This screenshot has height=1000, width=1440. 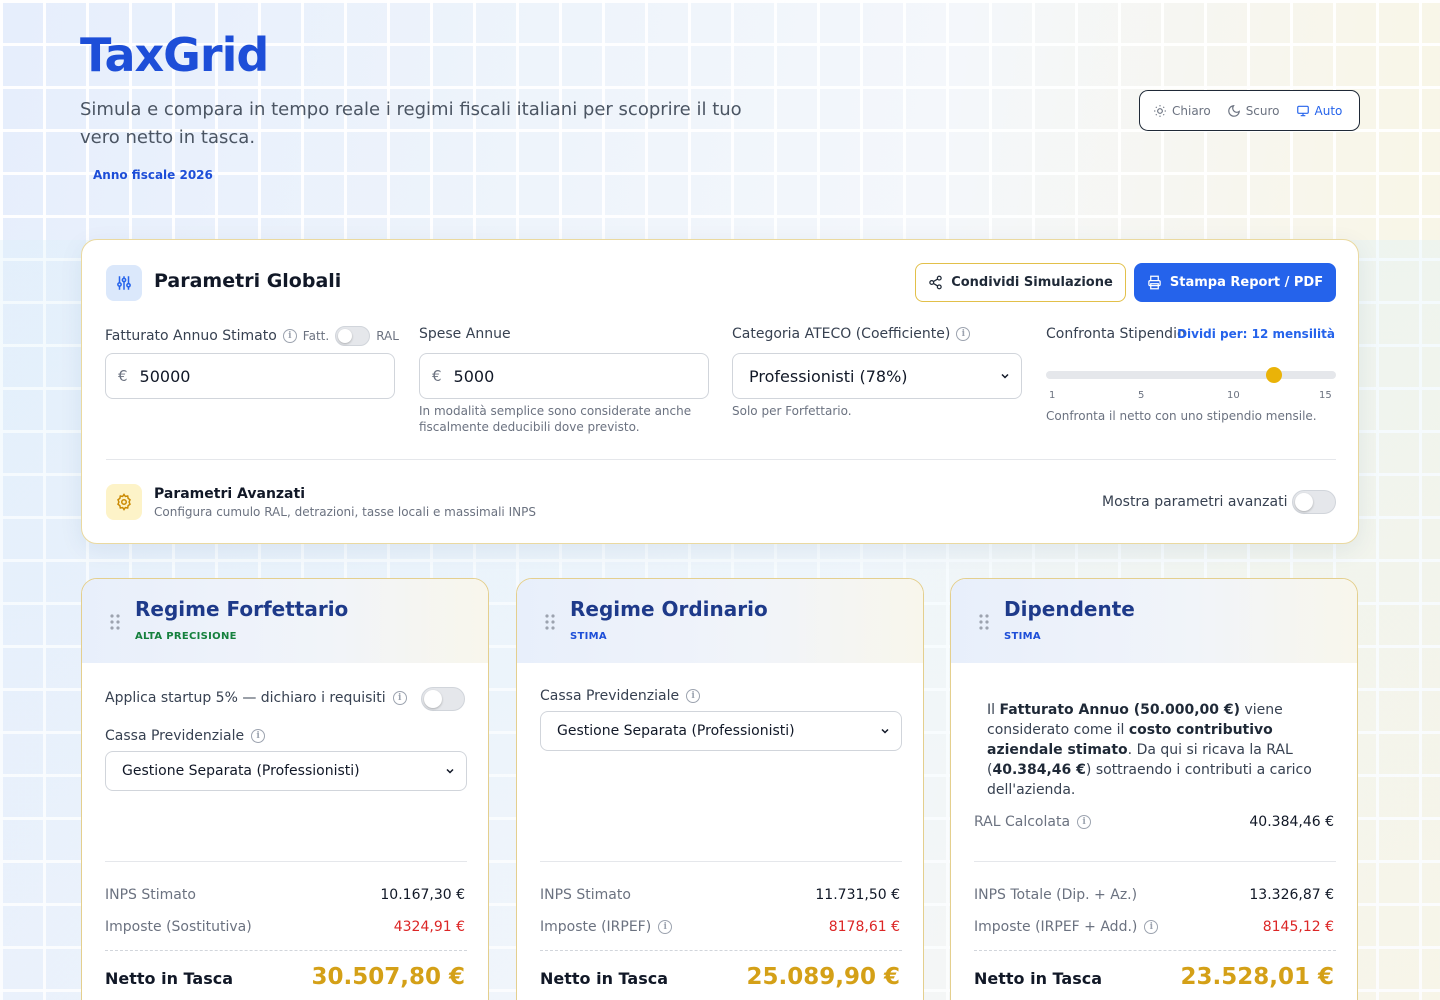 I want to click on print-label: Stampa Report / PDF, so click(x=1246, y=282).